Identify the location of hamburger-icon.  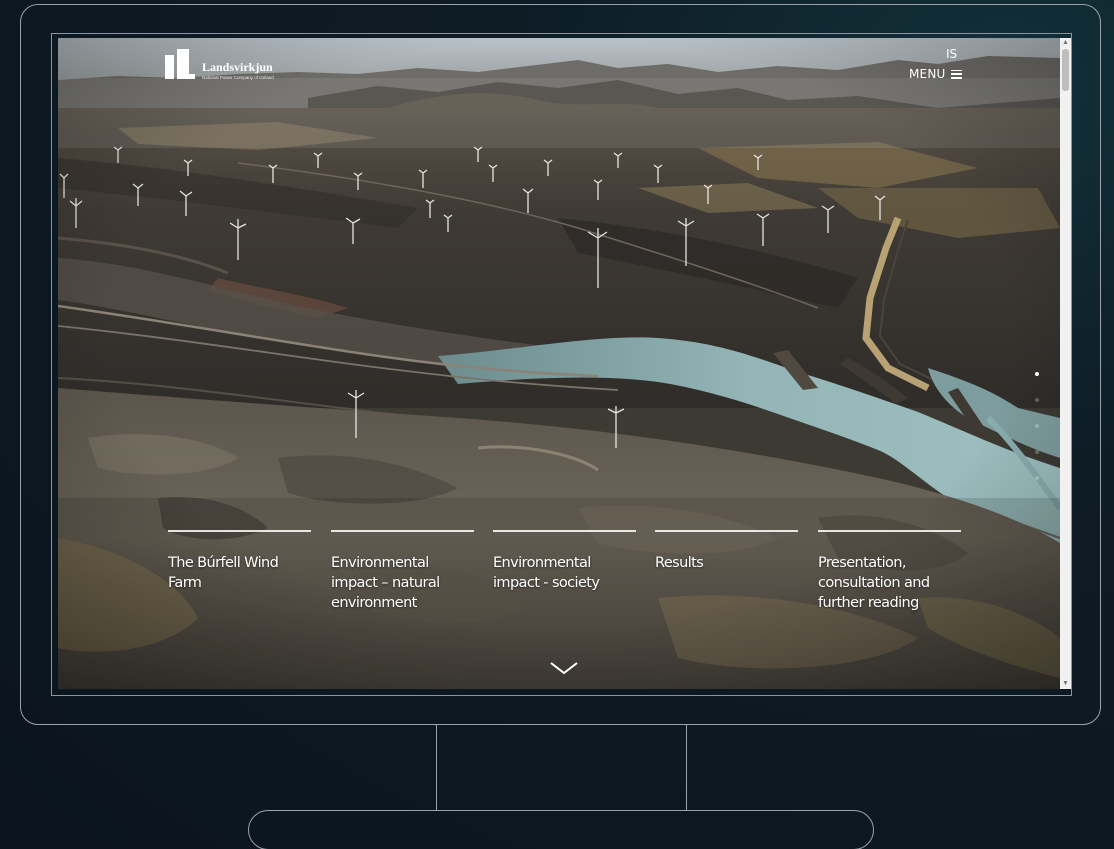
(956, 74).